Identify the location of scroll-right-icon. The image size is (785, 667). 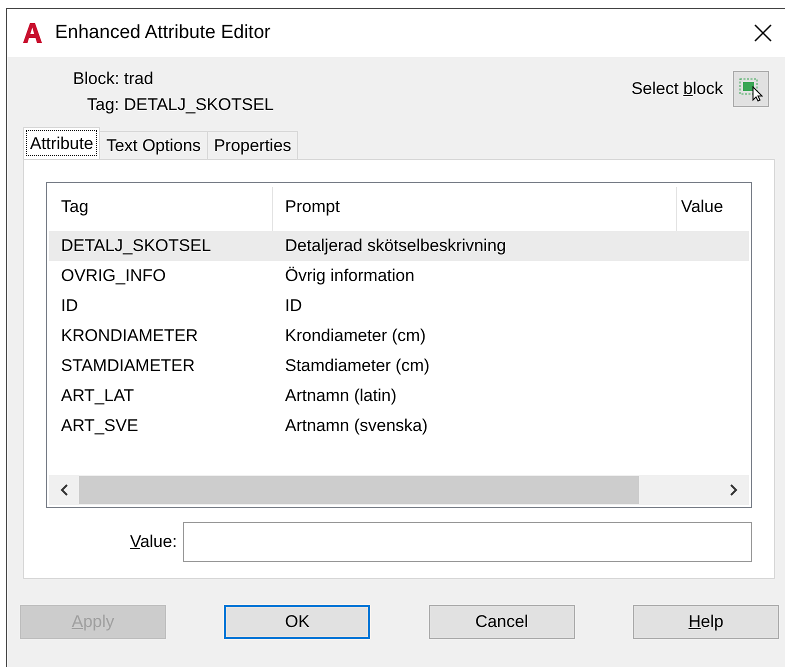
(734, 490).